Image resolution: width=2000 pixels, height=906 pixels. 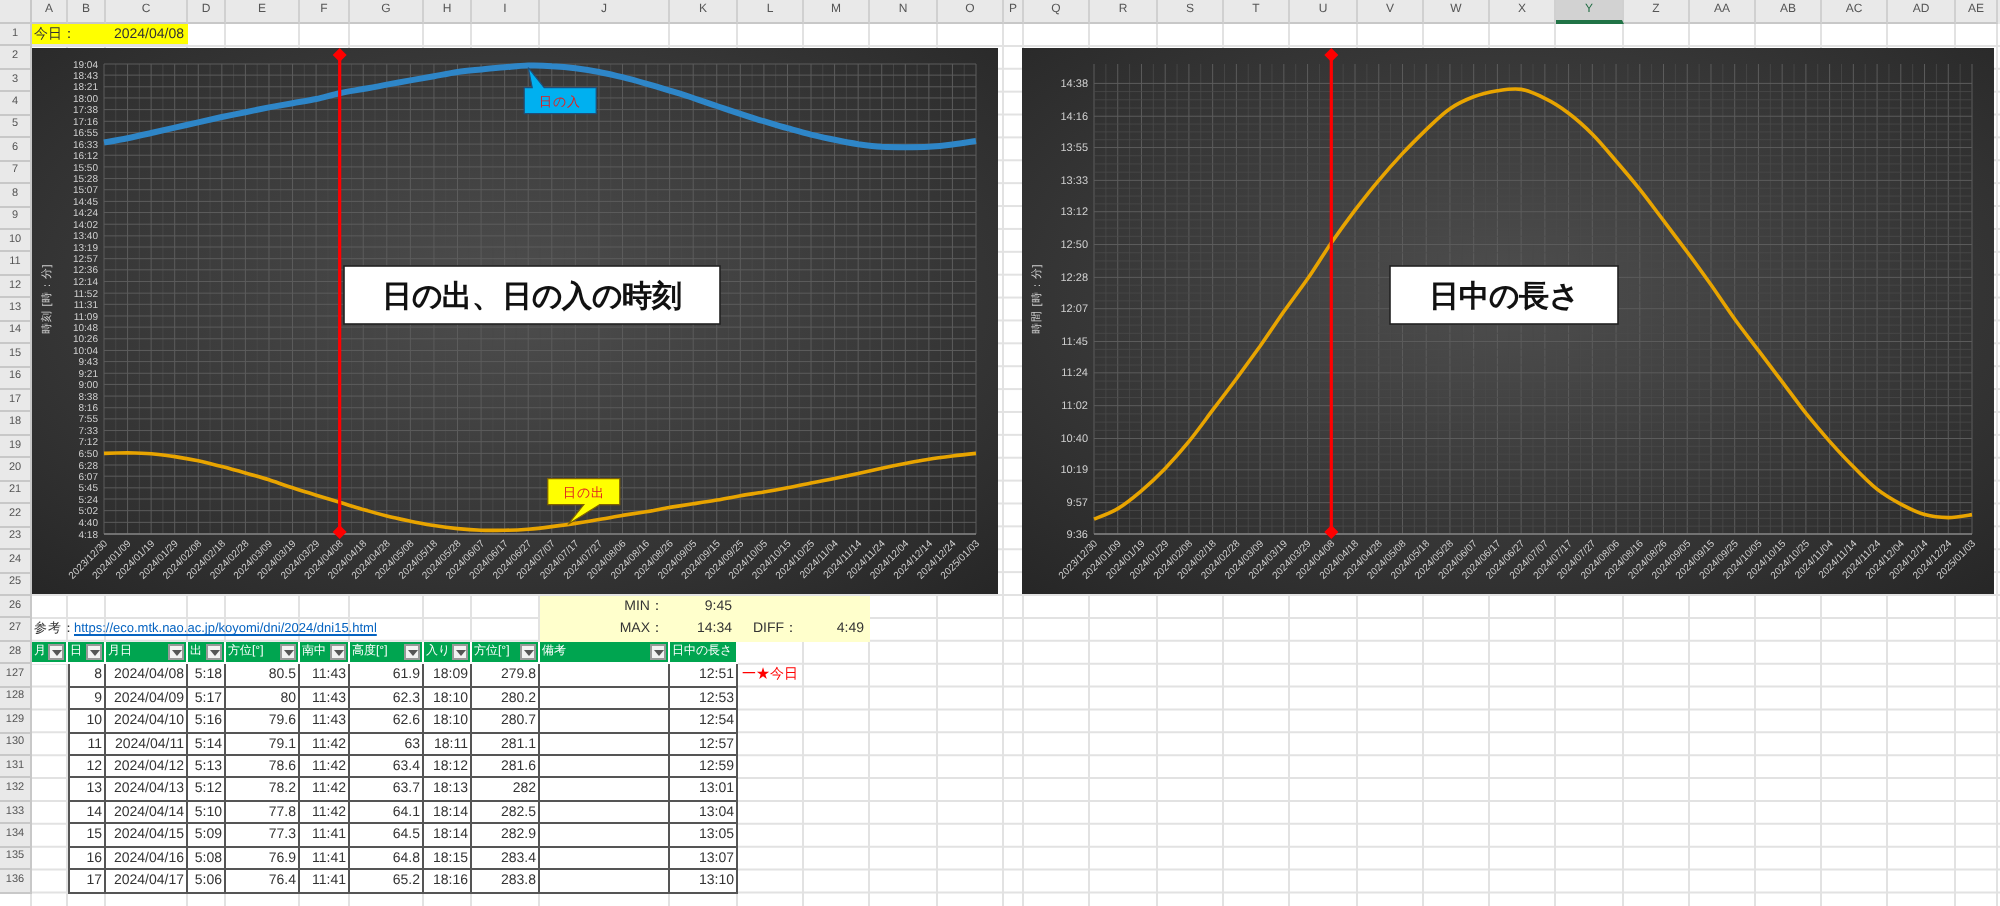 I want to click on chart-title: 日の出、日の入の時刻, so click(x=532, y=297).